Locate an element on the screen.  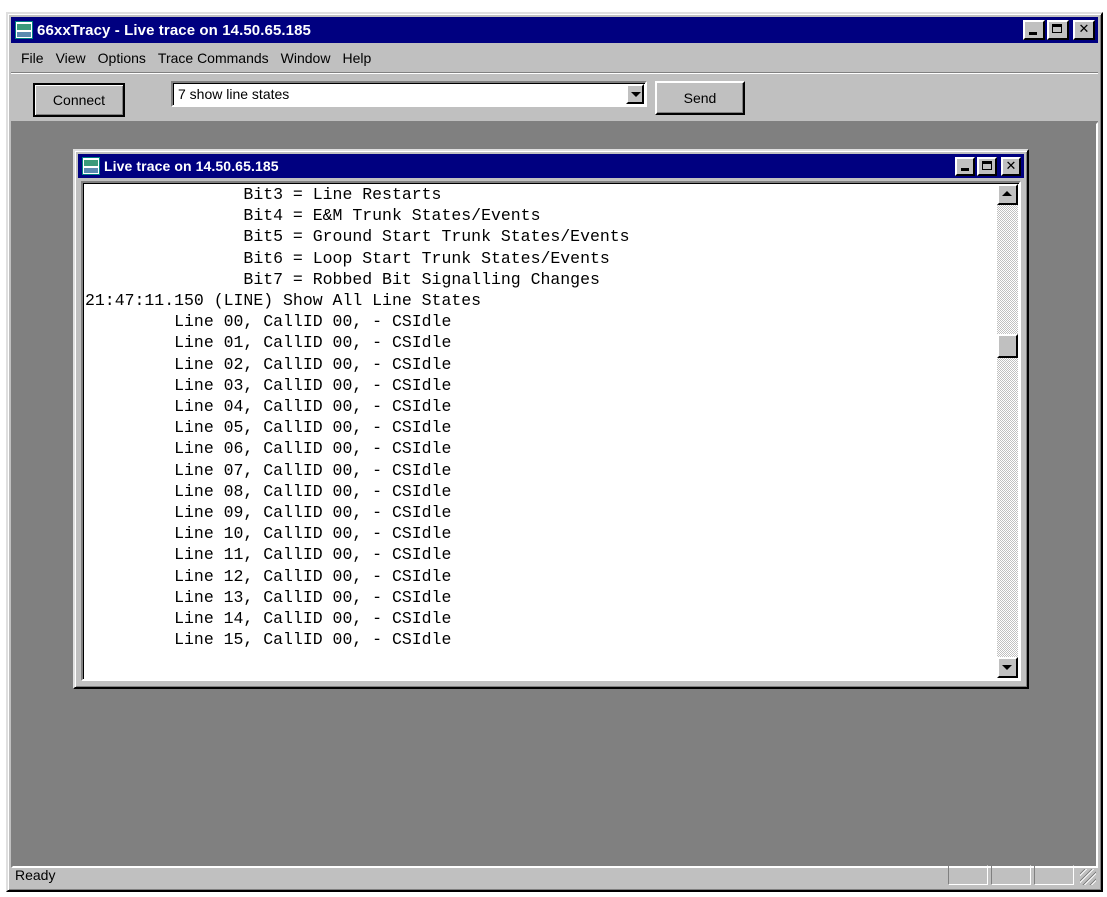
close-icon: ✕ is located at coordinates (1084, 30).